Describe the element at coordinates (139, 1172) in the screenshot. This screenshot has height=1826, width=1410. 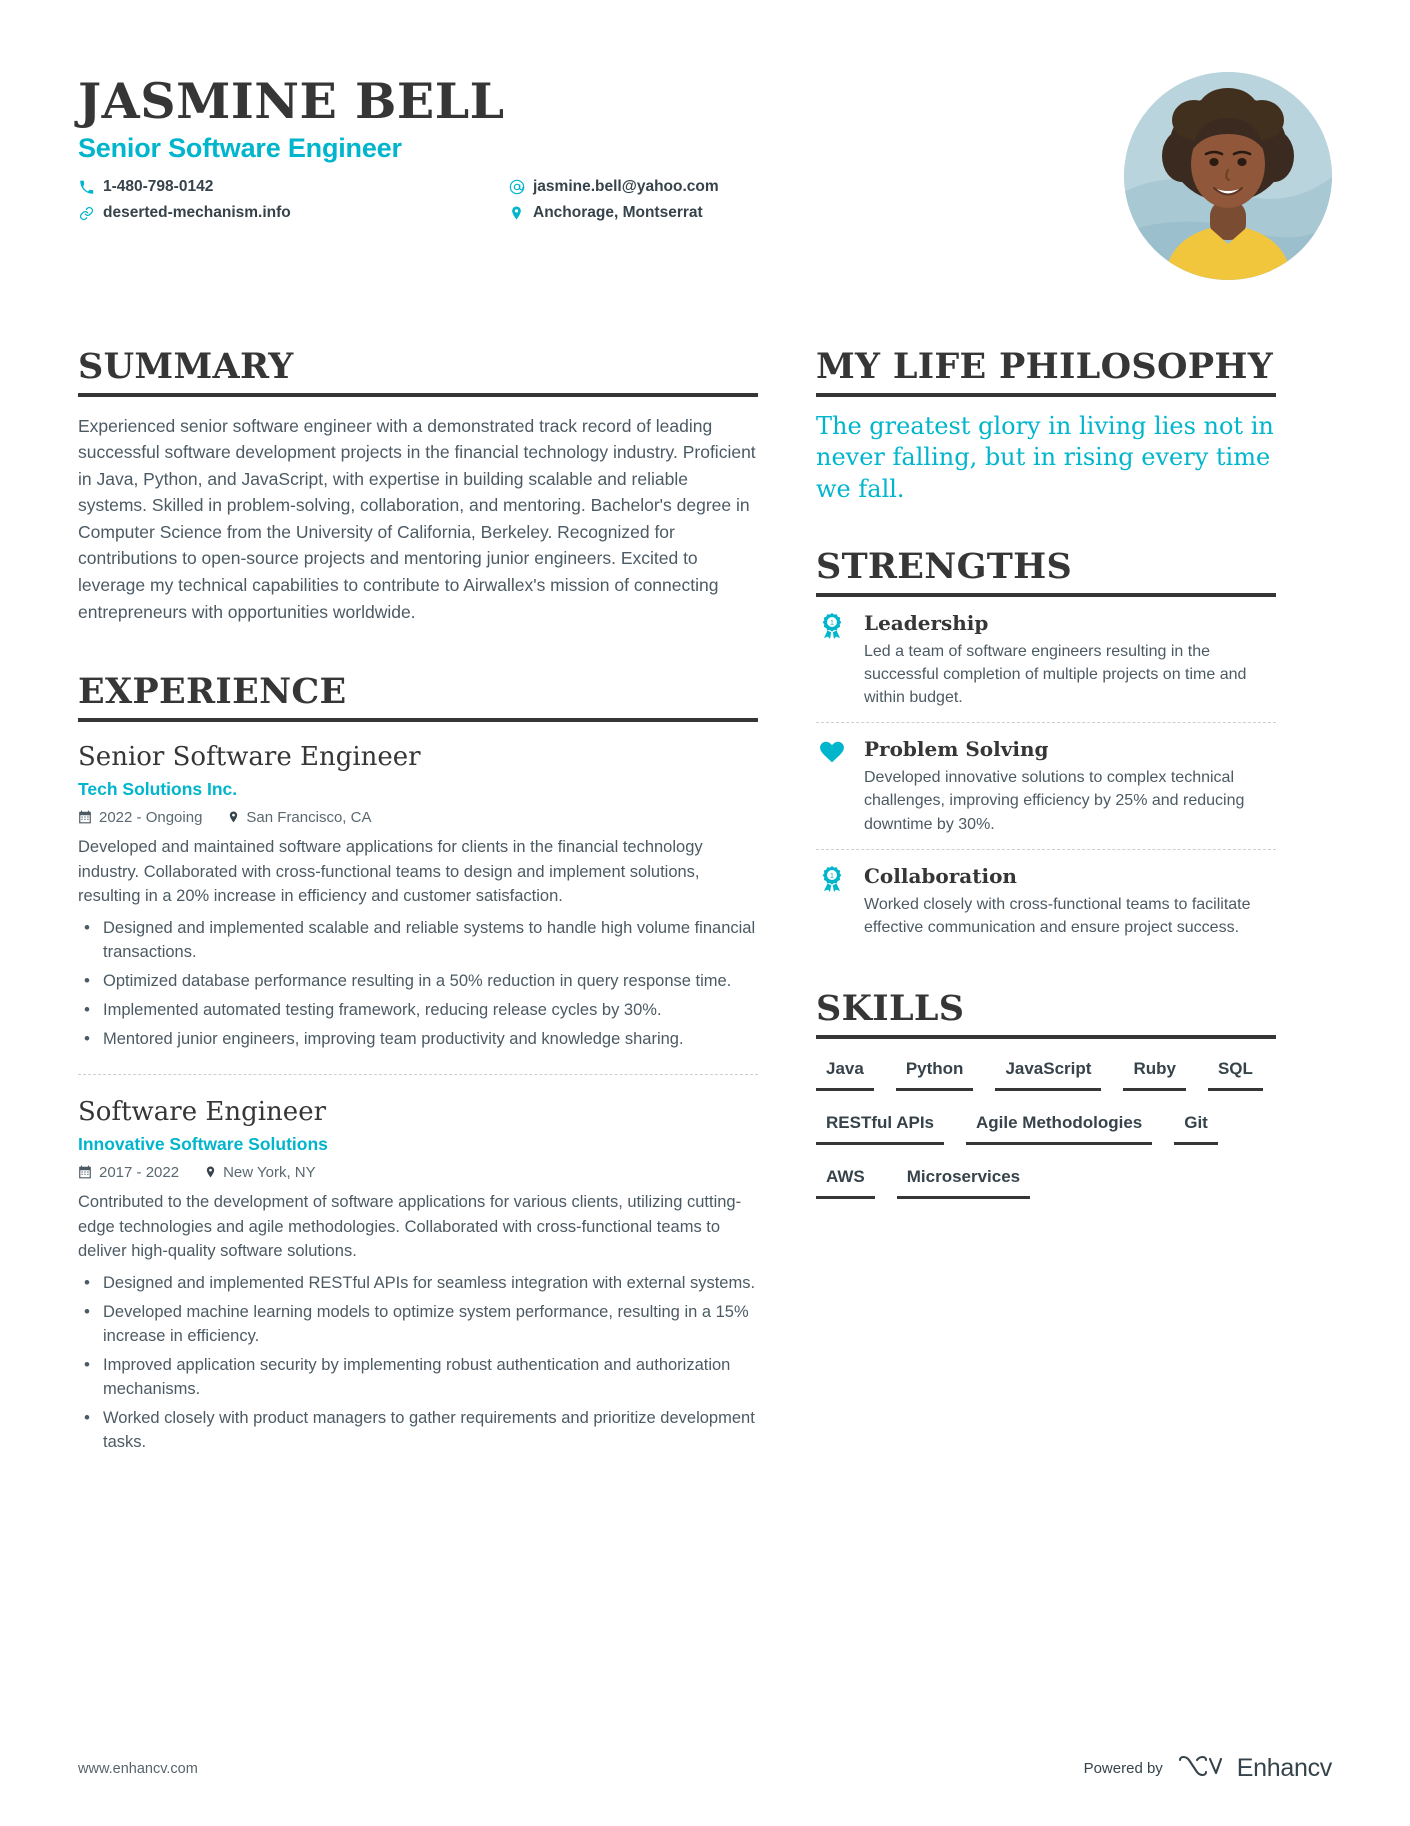
I see `experience-dates-text: 2017 - 2022` at that location.